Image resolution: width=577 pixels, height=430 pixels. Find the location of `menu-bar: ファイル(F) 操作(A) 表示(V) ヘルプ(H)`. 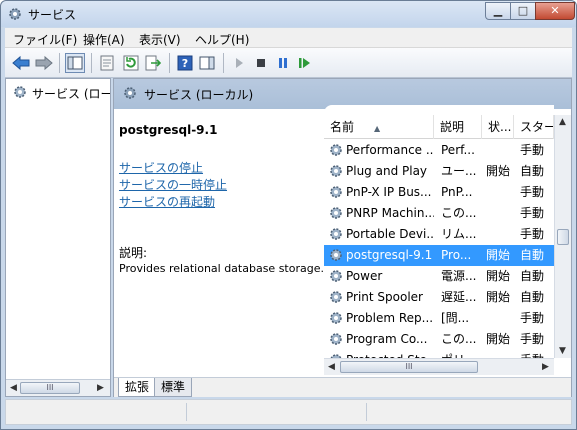

menu-bar: ファイル(F) 操作(A) 表示(V) ヘルプ(H) is located at coordinates (288, 38).